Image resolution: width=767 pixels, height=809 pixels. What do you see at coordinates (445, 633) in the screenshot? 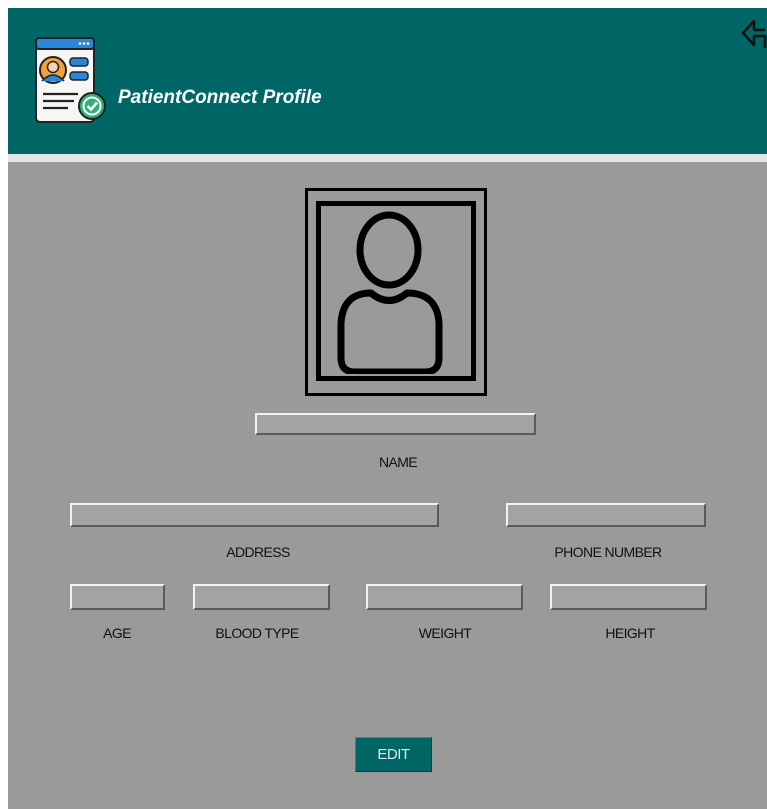
I see `weight-label: WEIGHT` at bounding box center [445, 633].